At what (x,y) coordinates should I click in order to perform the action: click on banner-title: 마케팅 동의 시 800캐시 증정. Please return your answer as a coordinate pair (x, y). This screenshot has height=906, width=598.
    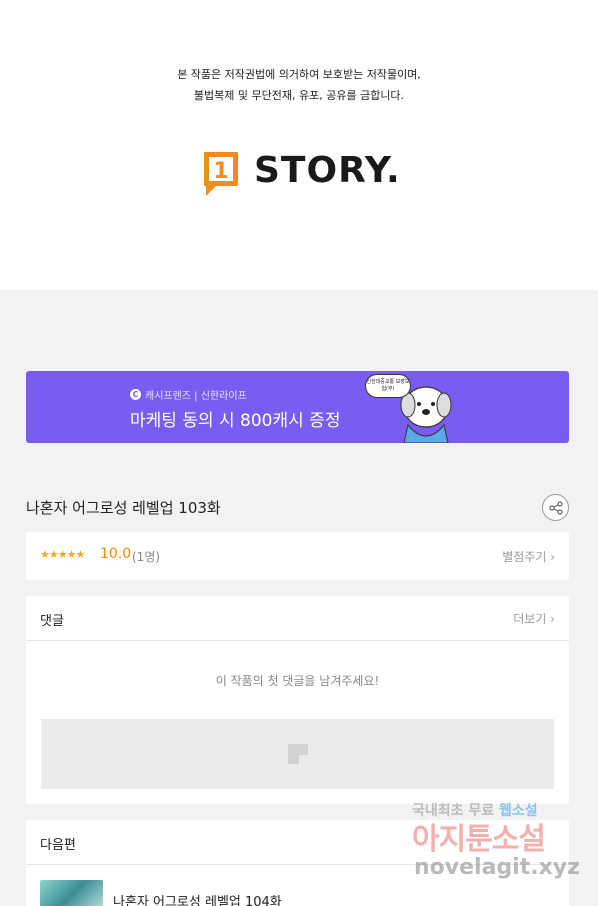
    Looking at the image, I should click on (235, 421).